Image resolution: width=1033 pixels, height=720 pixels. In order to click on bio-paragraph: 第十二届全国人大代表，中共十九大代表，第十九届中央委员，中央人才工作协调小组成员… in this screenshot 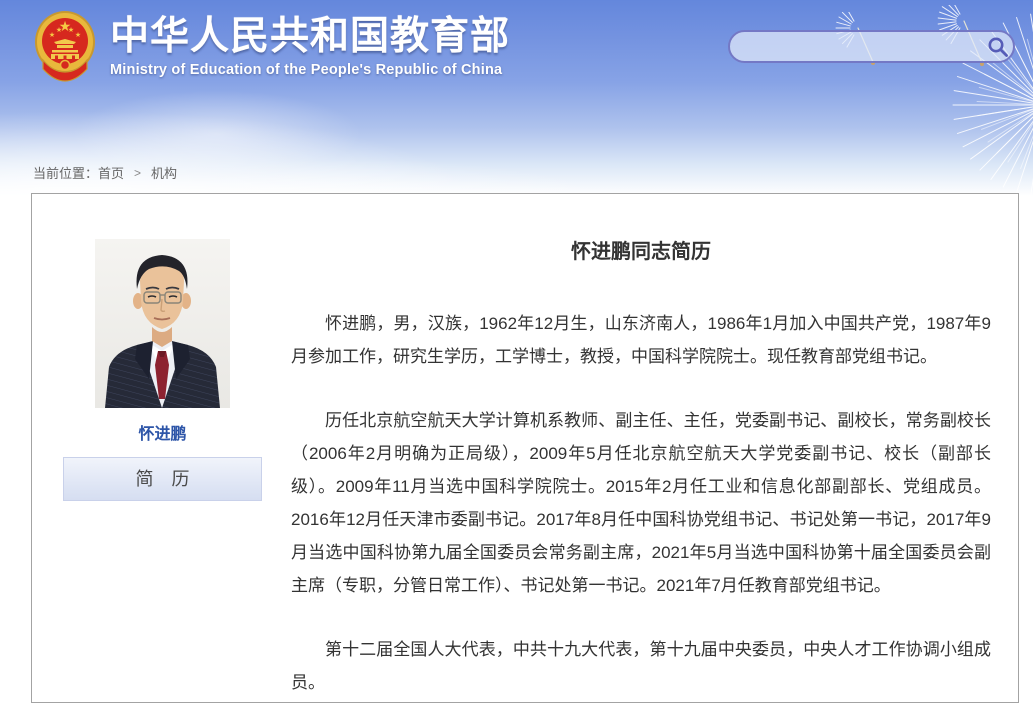, I will do `click(641, 666)`.